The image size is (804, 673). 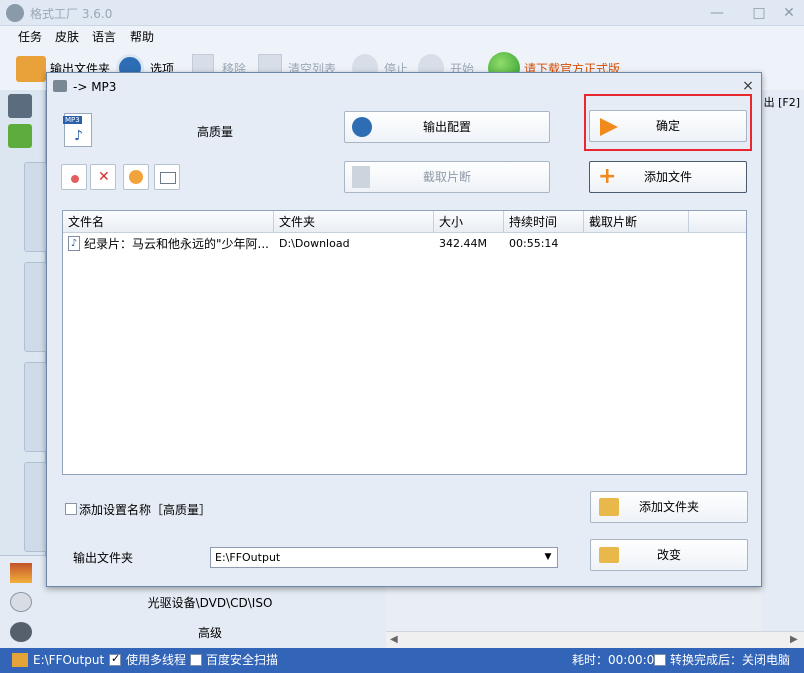 What do you see at coordinates (71, 14) in the screenshot?
I see `window-title: 格式工厂 3.6.0` at bounding box center [71, 14].